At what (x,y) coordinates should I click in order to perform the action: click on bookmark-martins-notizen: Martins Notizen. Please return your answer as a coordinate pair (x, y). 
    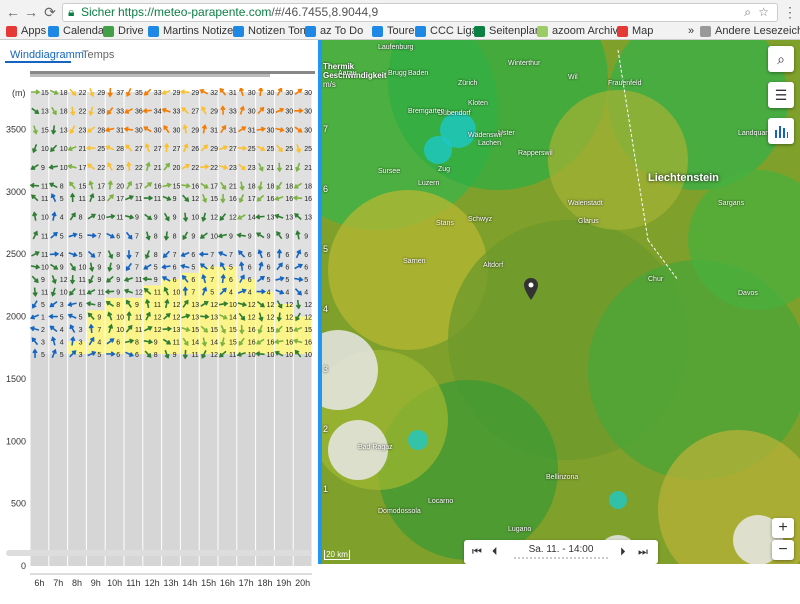
    Looking at the image, I should click on (193, 31).